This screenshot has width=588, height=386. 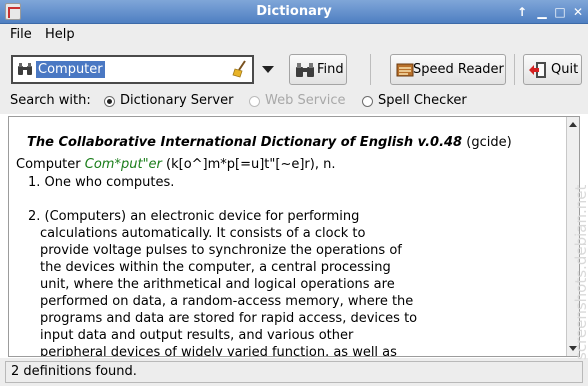 I want to click on status-text: 2 definitions found., so click(x=294, y=372).